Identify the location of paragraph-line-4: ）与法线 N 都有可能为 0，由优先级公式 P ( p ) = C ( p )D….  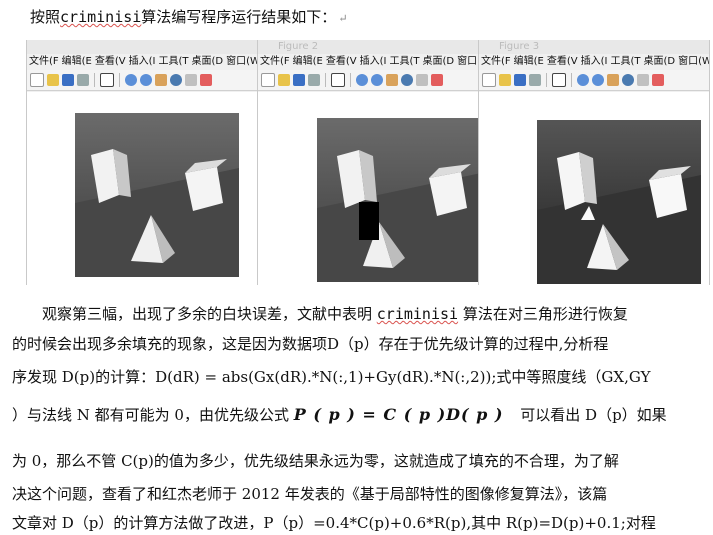
(339, 414).